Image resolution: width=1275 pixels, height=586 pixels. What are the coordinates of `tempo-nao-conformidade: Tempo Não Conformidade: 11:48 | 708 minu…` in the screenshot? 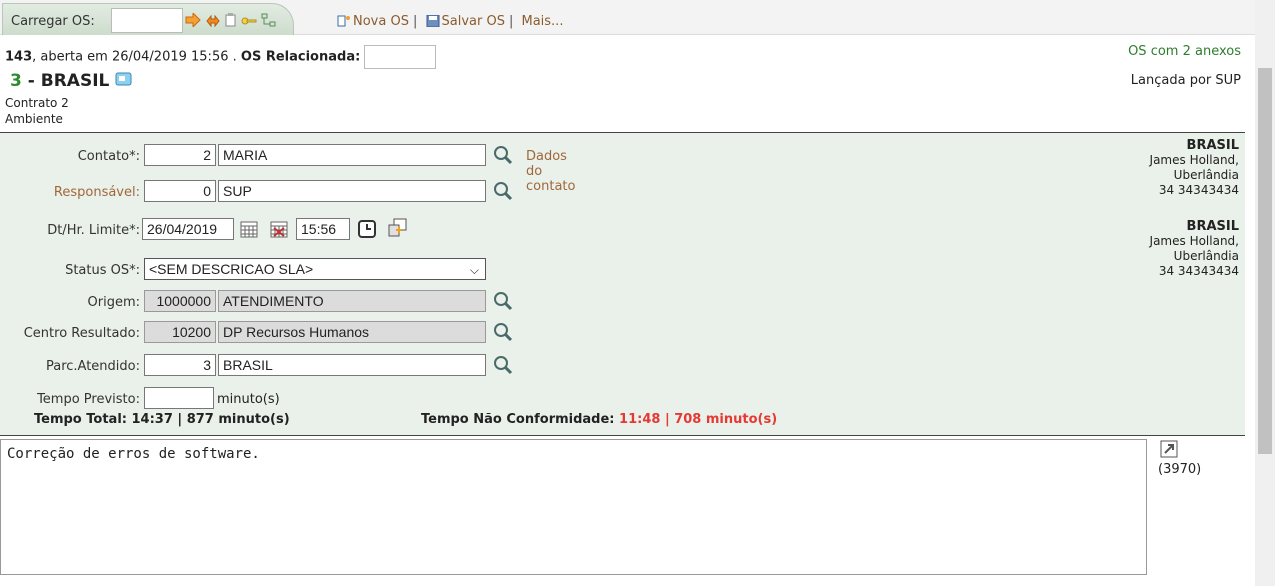 It's located at (599, 419).